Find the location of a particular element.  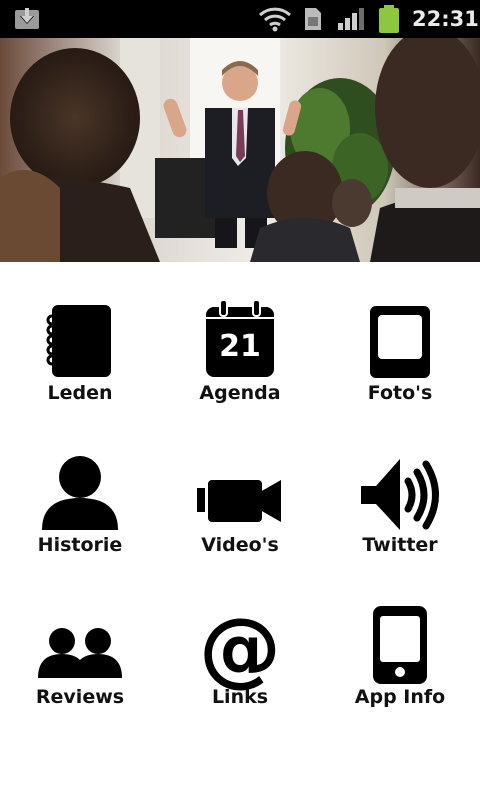

people-icon is located at coordinates (80, 653).